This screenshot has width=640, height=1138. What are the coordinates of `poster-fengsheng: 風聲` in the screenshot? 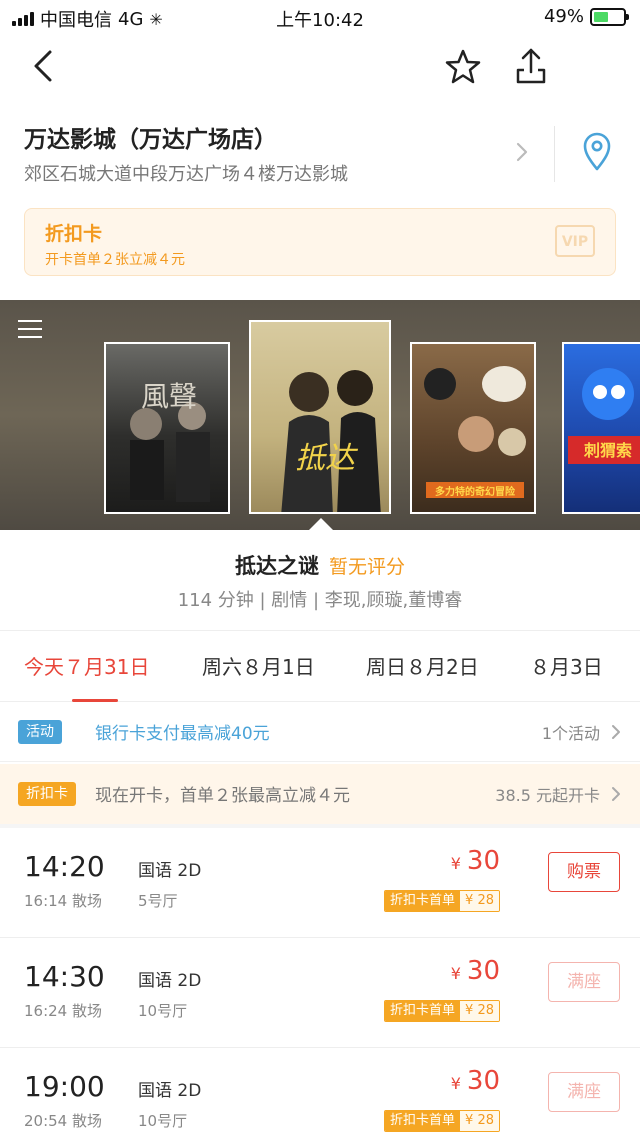 It's located at (167, 428).